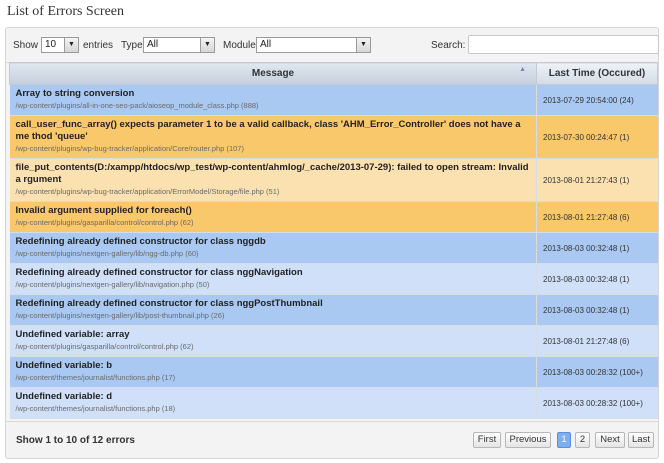  Describe the element at coordinates (597, 137) in the screenshot. I see `last-time-cell: 2013-07-30 00:24:47 (1)` at that location.